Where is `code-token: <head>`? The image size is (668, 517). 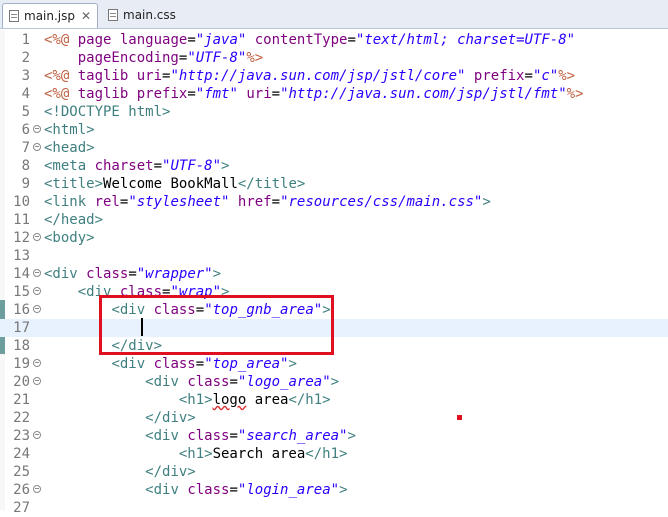 code-token: <head> is located at coordinates (69, 148).